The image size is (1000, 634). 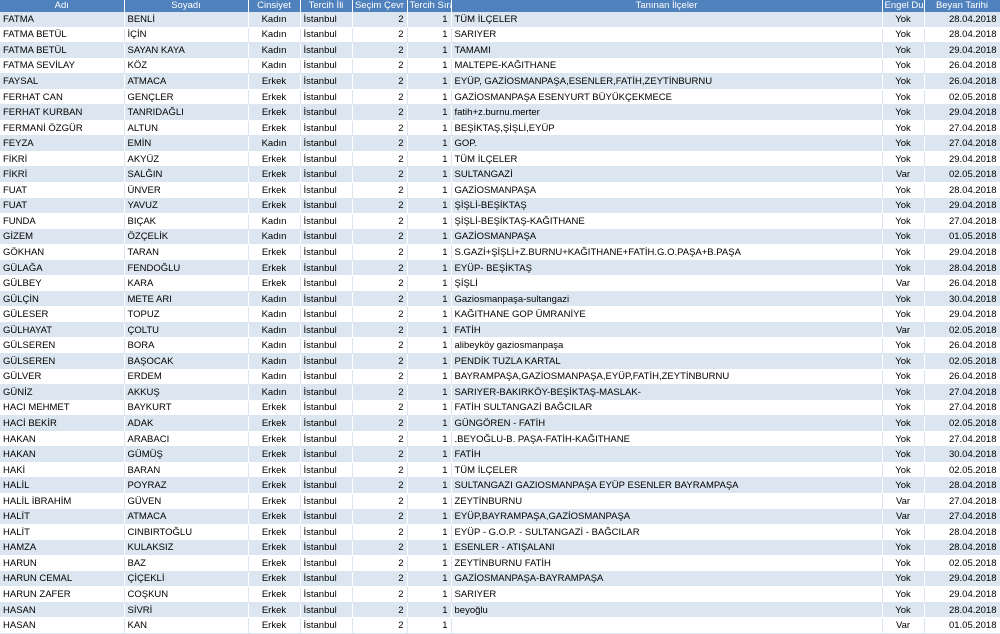 What do you see at coordinates (186, 532) in the screenshot?
I see `cell-soyadi: CINBIRTOĞLU` at bounding box center [186, 532].